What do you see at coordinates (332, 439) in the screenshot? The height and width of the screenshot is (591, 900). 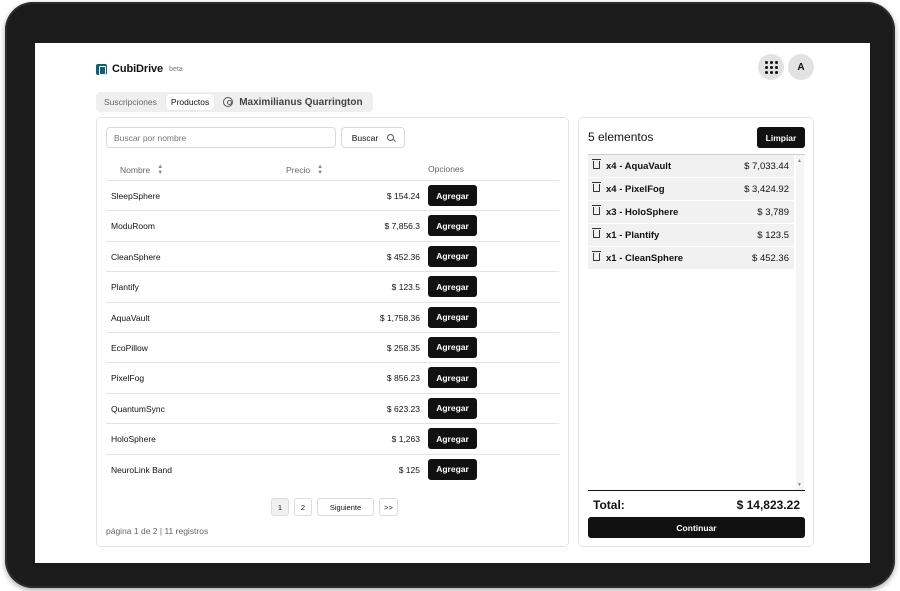 I see `table-row: HoloSphere $ 1,263 Agregar` at bounding box center [332, 439].